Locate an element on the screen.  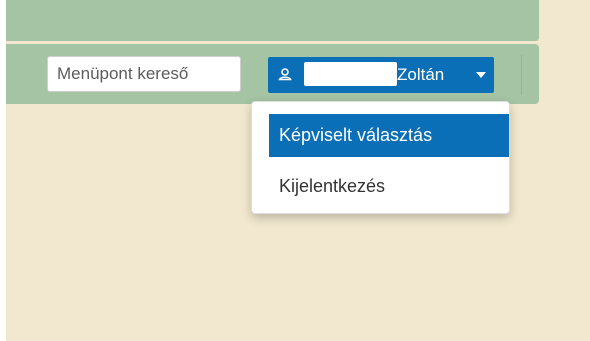
user-dropdown-menu: Képviselt választás Kijelentkezés is located at coordinates (380, 157).